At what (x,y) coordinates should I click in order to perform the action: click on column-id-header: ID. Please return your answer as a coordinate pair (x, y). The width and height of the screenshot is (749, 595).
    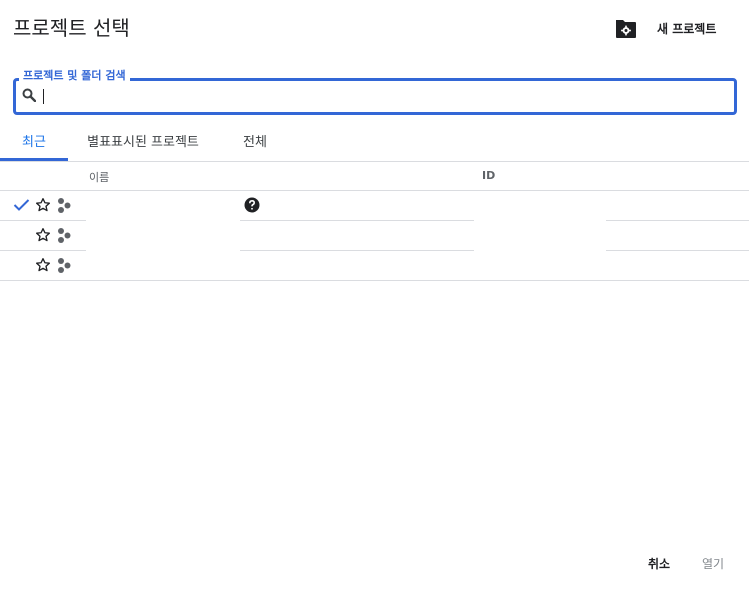
    Looking at the image, I should click on (488, 175).